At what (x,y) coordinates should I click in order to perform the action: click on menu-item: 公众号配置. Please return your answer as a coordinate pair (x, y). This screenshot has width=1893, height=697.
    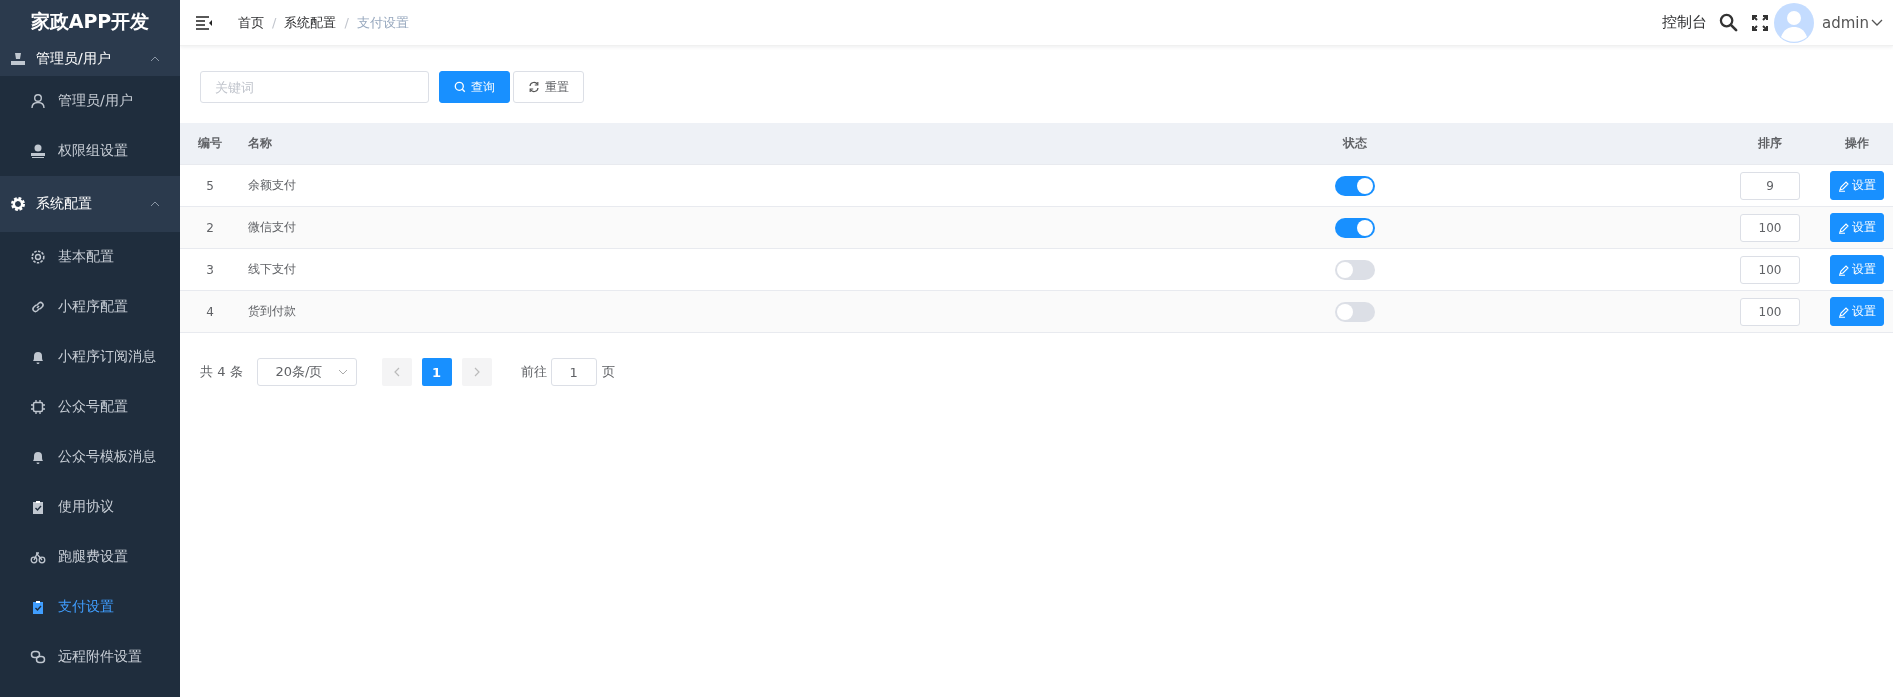
    Looking at the image, I should click on (90, 407).